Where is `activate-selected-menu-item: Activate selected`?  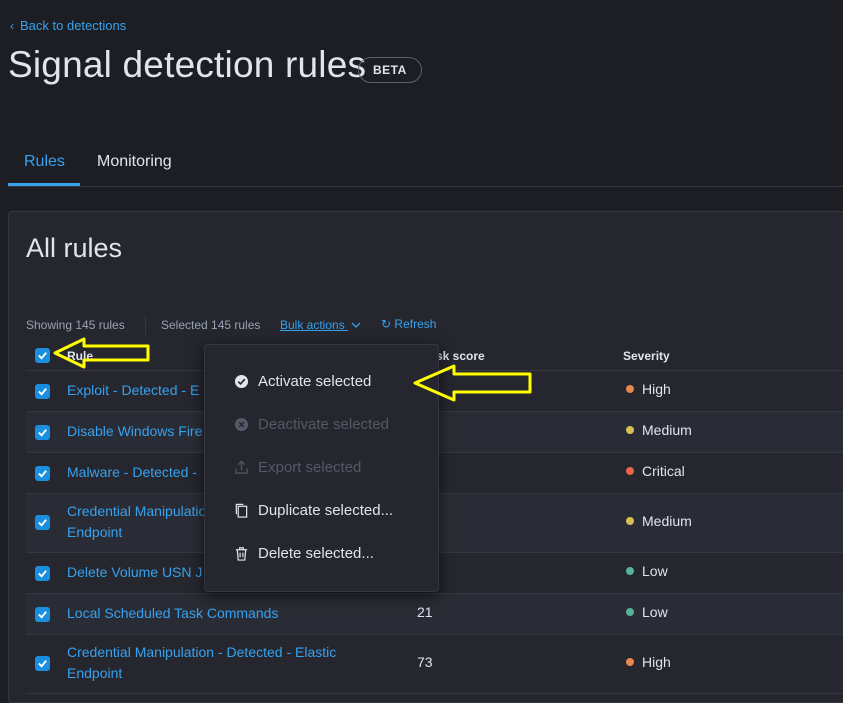
activate-selected-menu-item: Activate selected is located at coordinates (302, 381).